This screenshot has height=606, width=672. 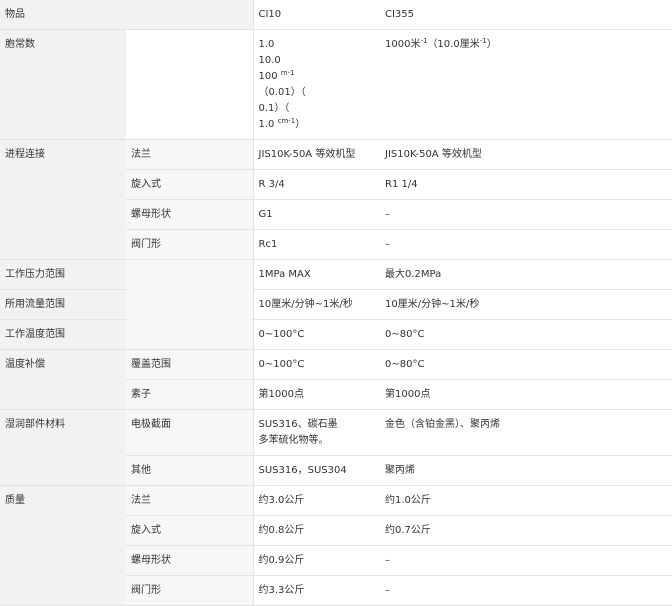 I want to click on wetted-sub: 其他, so click(x=190, y=470).